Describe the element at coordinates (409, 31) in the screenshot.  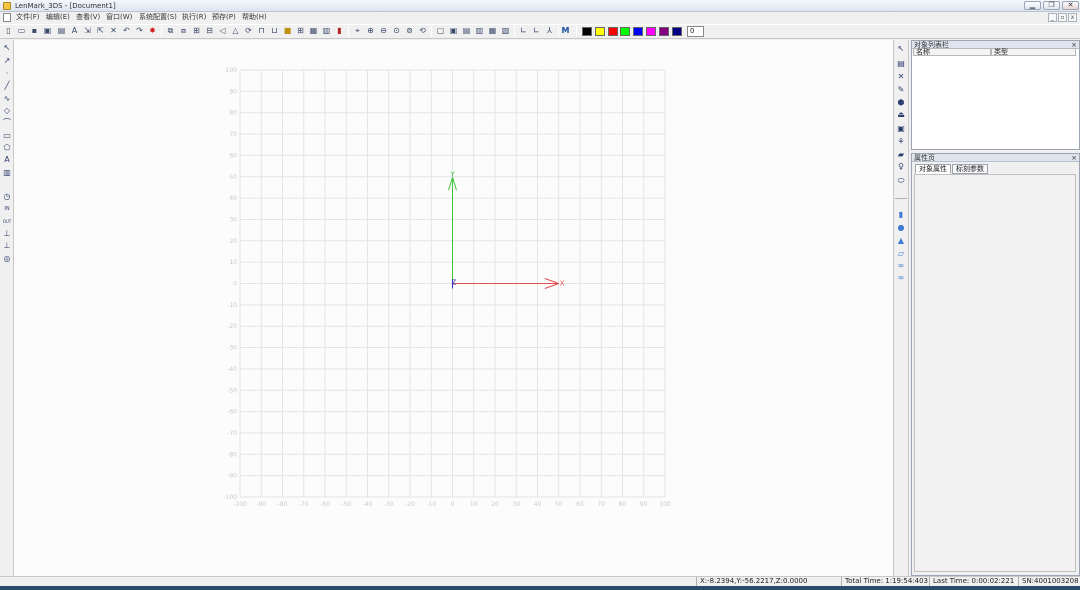
I see `zoom-all-icon: ⊚` at that location.